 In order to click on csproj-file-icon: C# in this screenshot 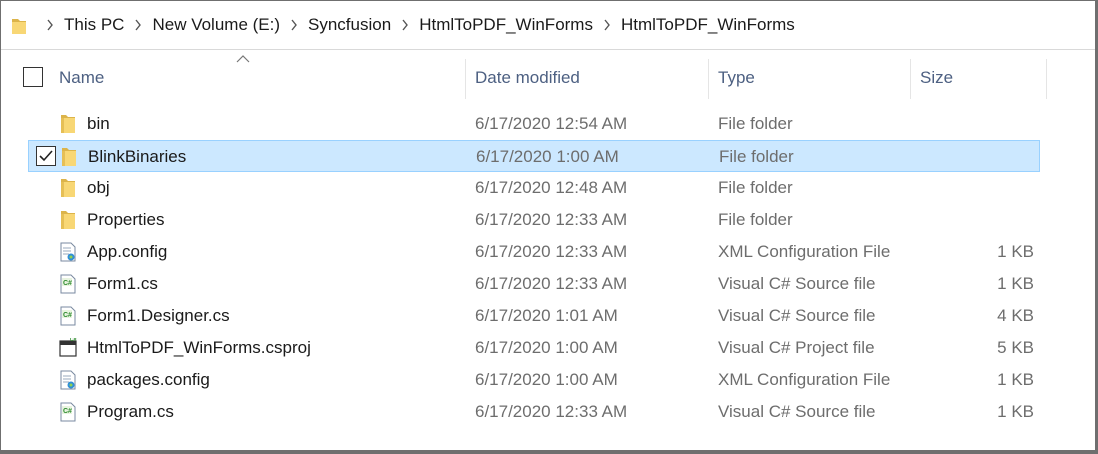, I will do `click(68, 347)`.